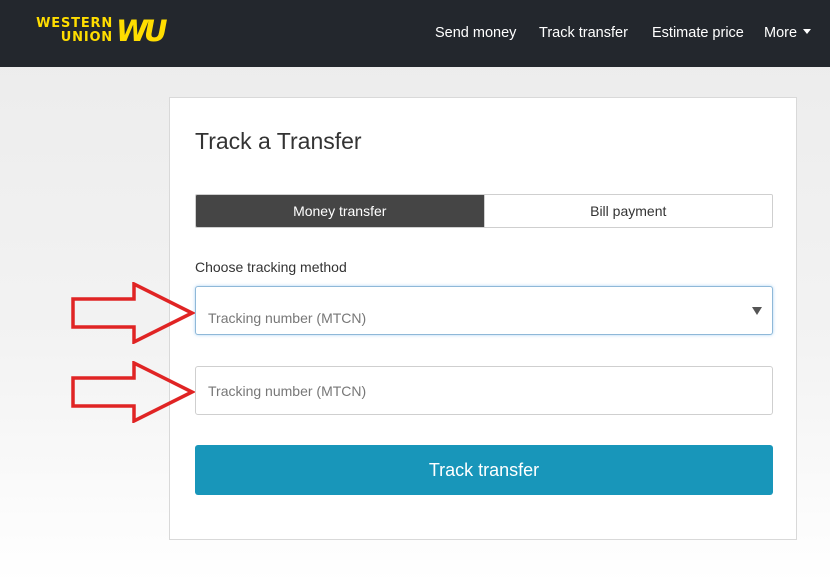 This screenshot has height=583, width=830. What do you see at coordinates (627, 211) in the screenshot?
I see `tab-bill-payment: Bill payment` at bounding box center [627, 211].